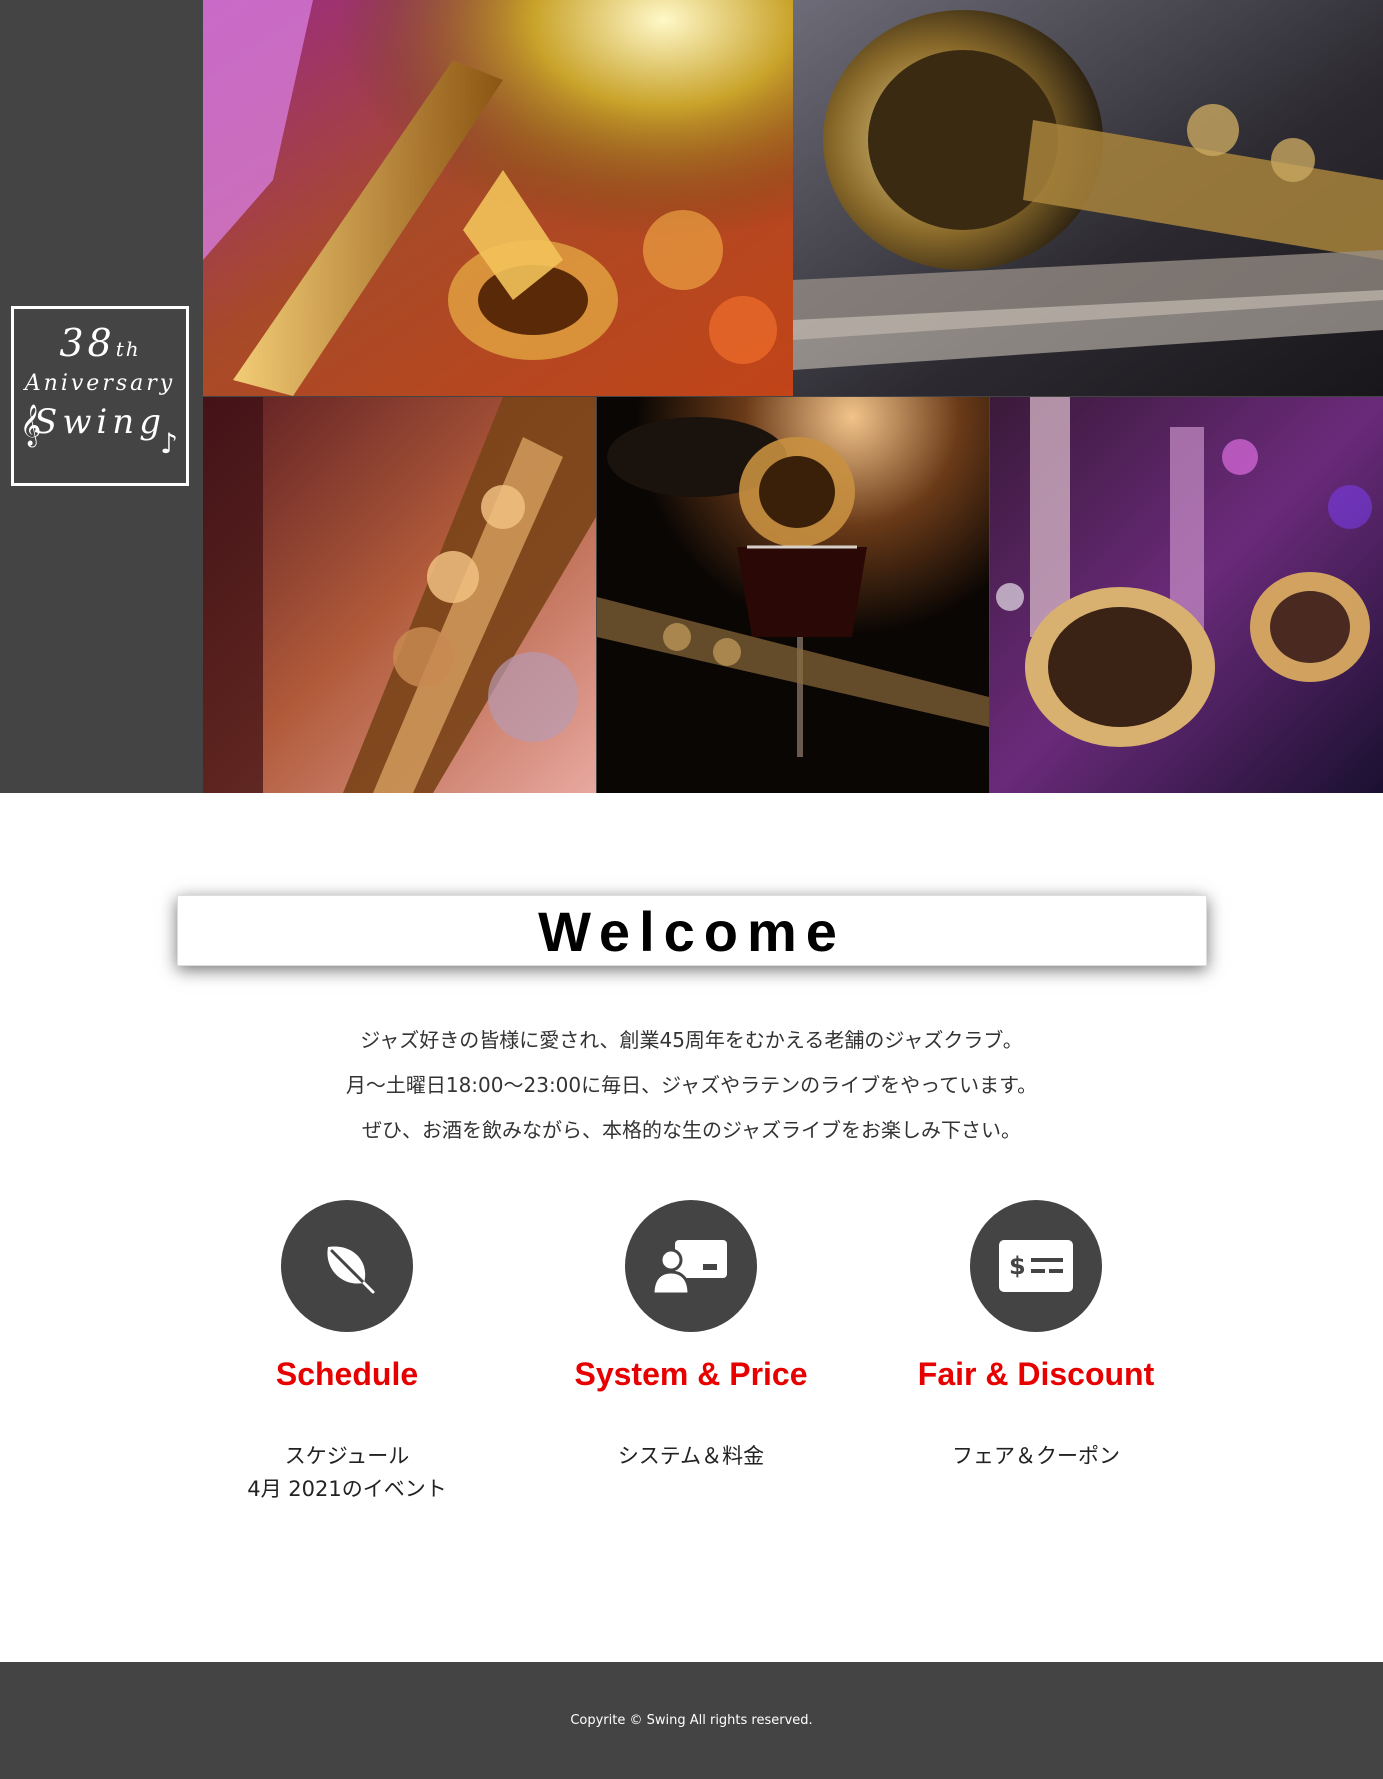 The image size is (1383, 1779). Describe the element at coordinates (351, 1270) in the screenshot. I see `leaf-icon` at that location.